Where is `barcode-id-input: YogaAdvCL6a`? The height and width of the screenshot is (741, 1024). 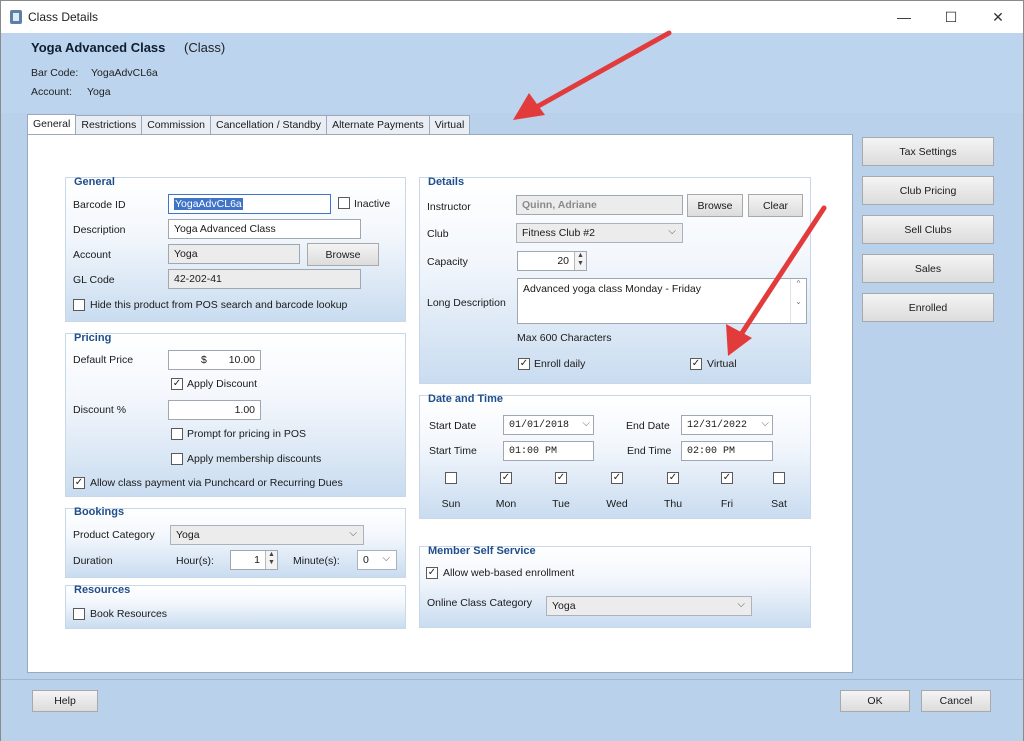
barcode-id-input: YogaAdvCL6a is located at coordinates (249, 204).